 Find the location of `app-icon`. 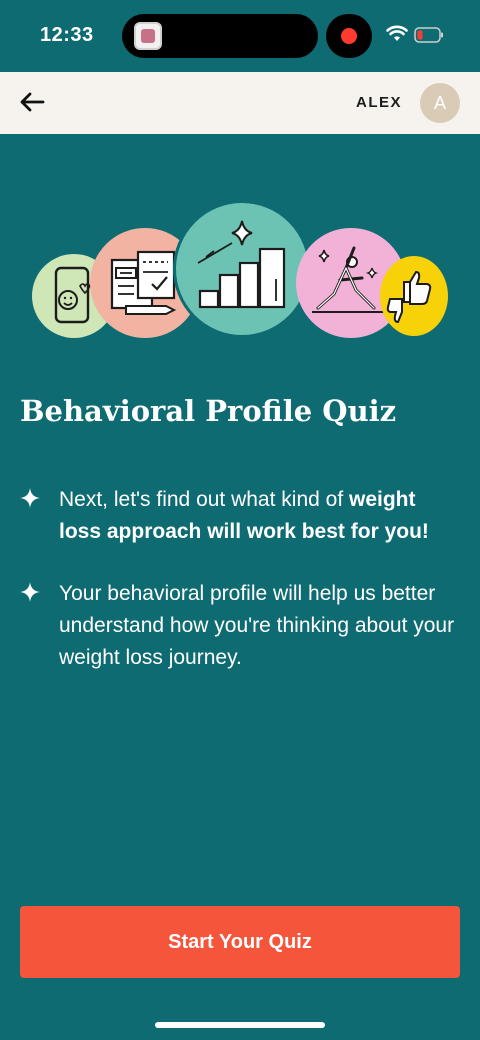

app-icon is located at coordinates (148, 36).